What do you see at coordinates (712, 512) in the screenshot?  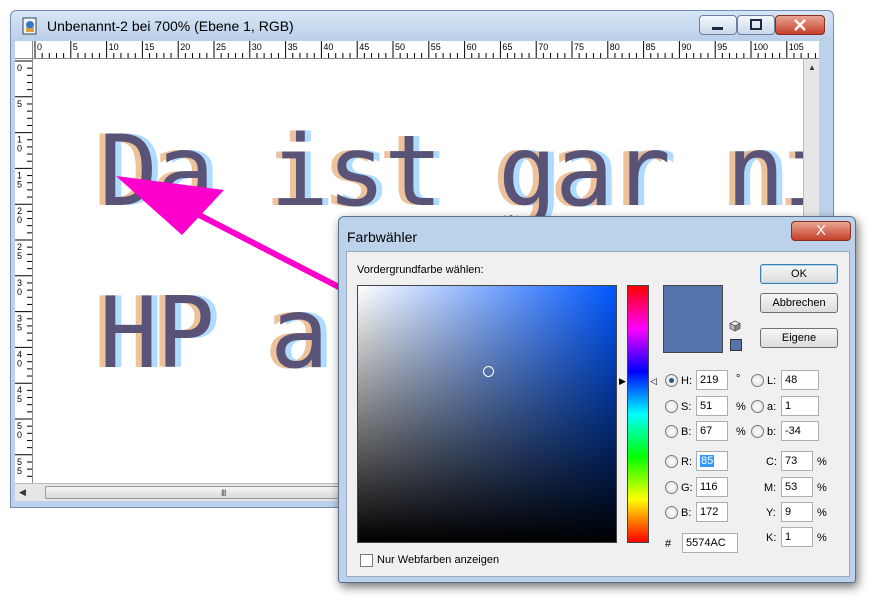 I see `input-blue: 172` at bounding box center [712, 512].